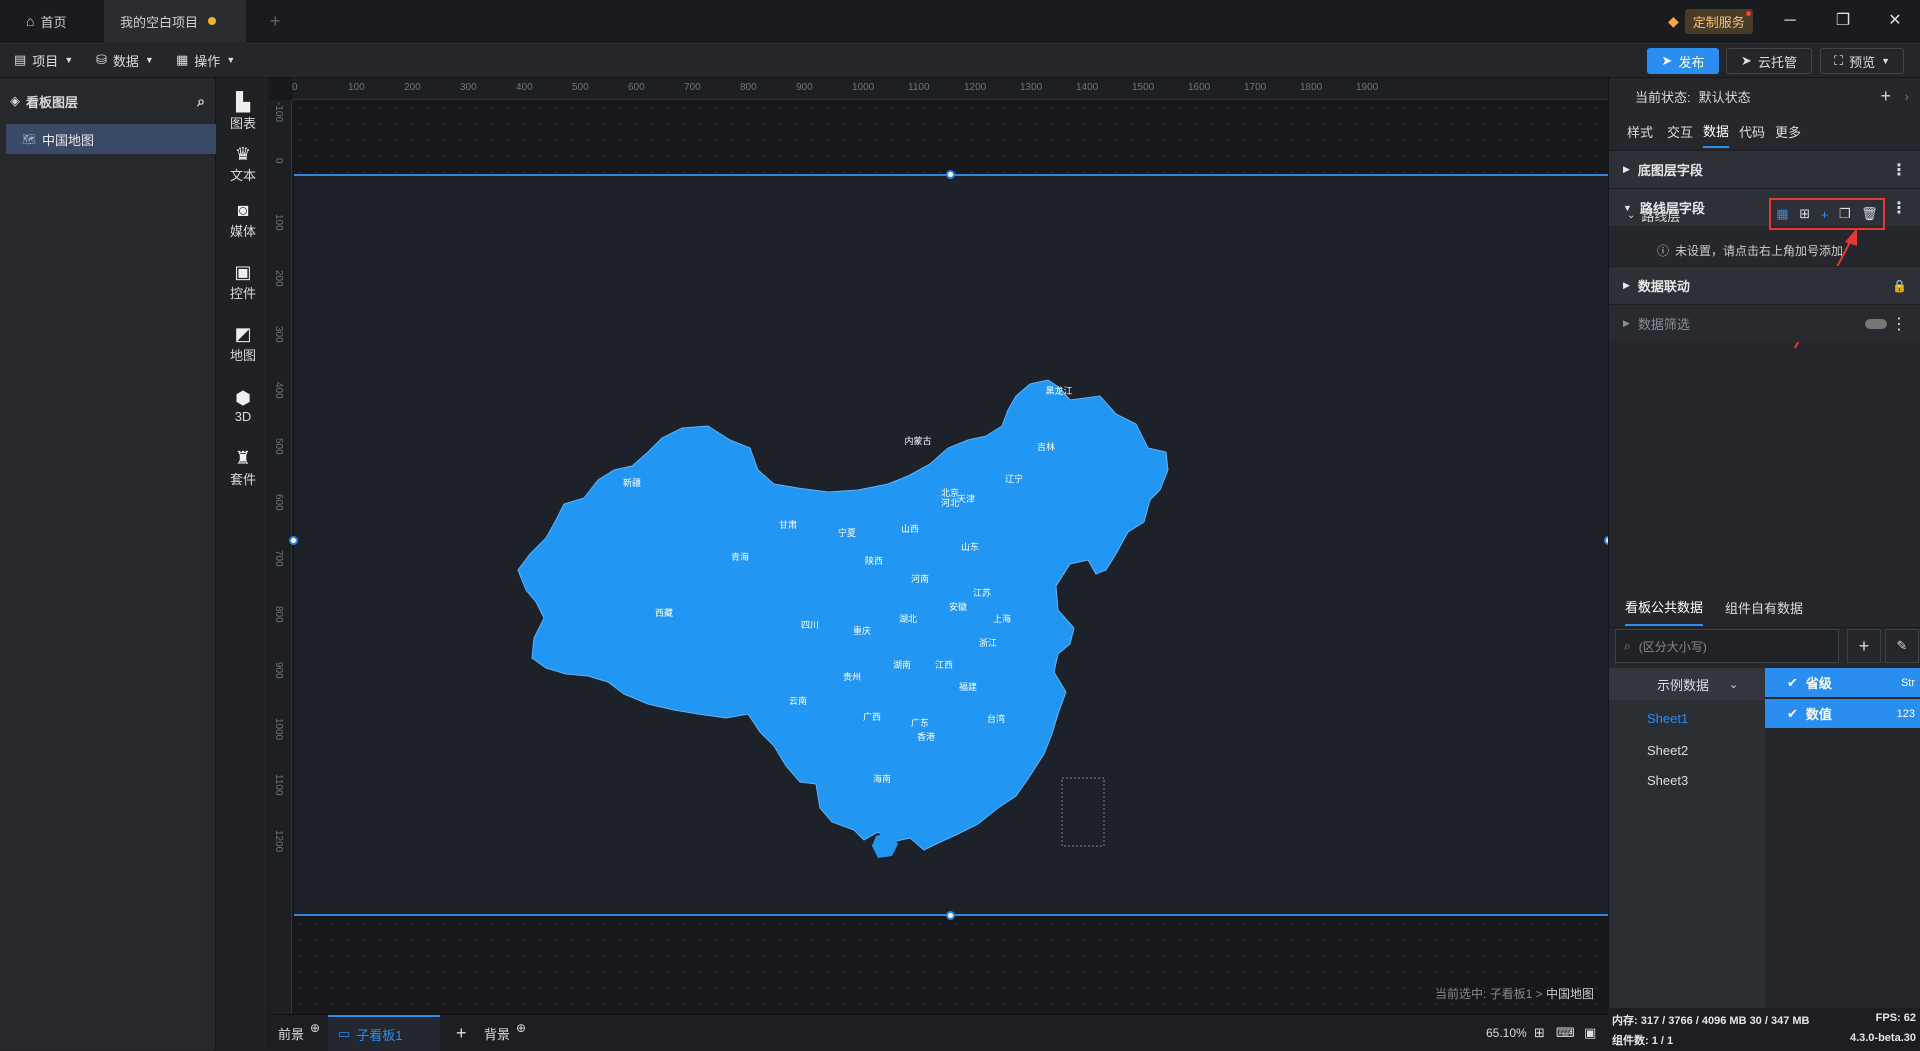 The height and width of the screenshot is (1051, 1920). What do you see at coordinates (101, 59) in the screenshot?
I see `database-icon: ⛁` at bounding box center [101, 59].